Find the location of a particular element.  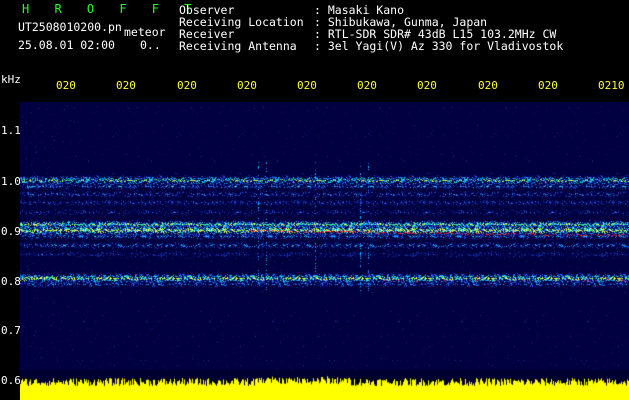

time-tick-label: 0210 is located at coordinates (611, 85).